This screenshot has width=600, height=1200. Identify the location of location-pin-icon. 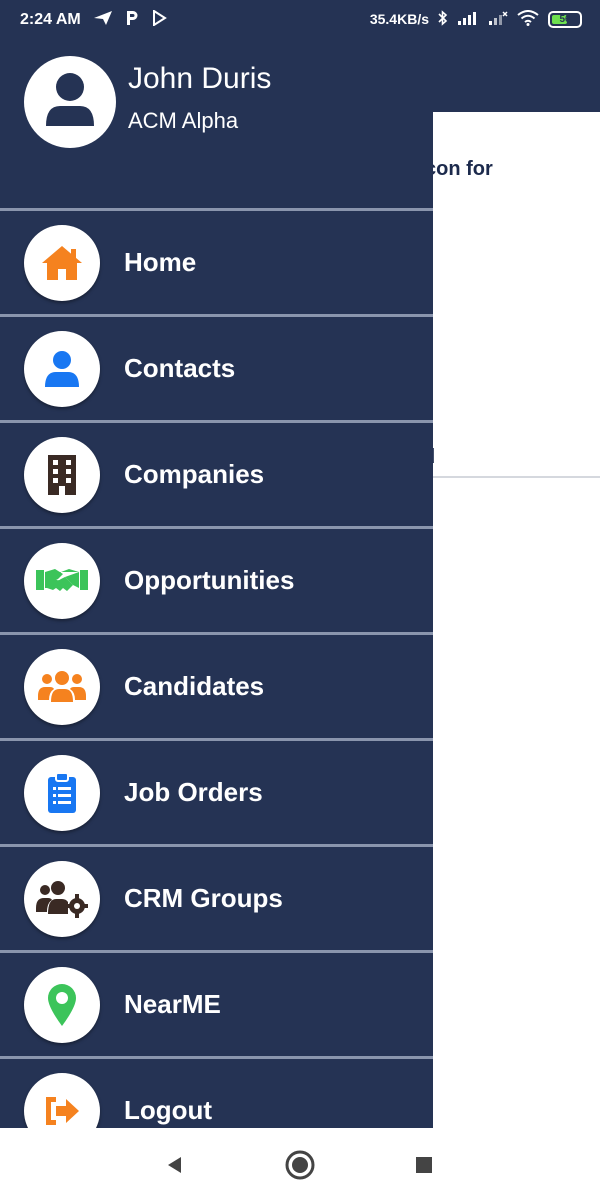
(62, 1004).